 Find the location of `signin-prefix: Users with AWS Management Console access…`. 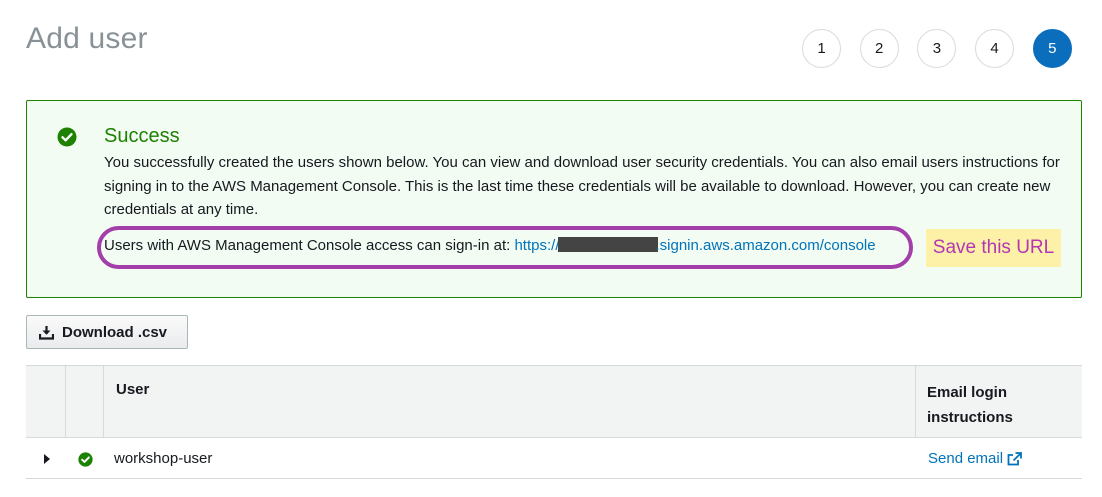

signin-prefix: Users with AWS Management Console access… is located at coordinates (309, 245).